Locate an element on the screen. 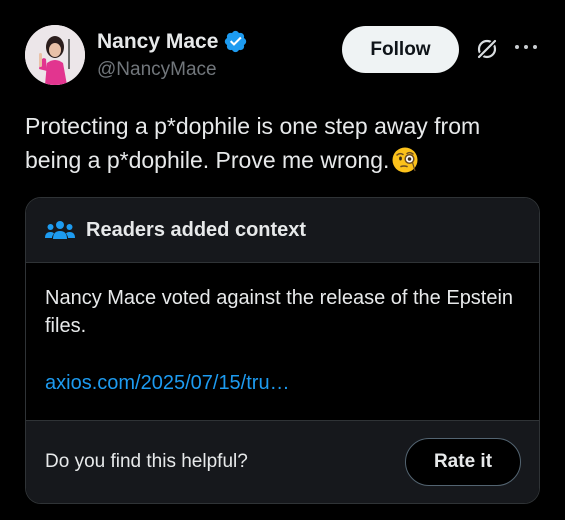  avatar is located at coordinates (55, 55).